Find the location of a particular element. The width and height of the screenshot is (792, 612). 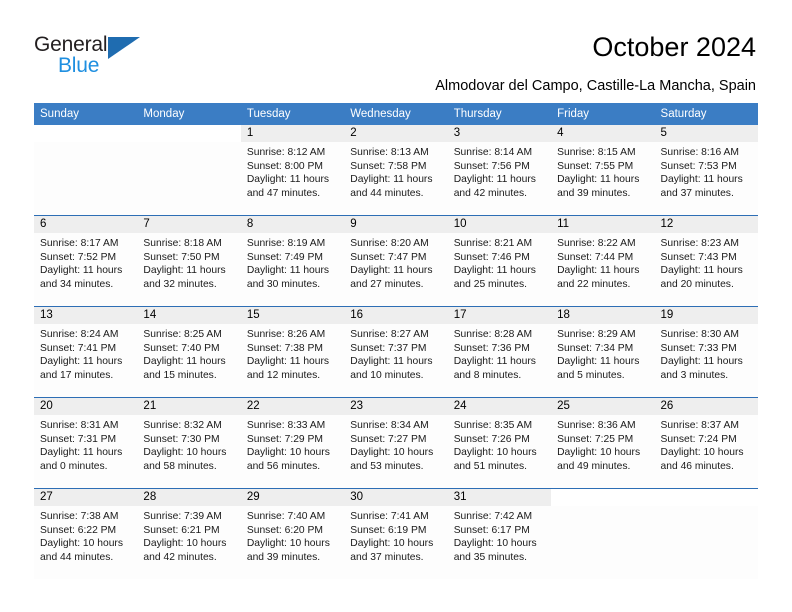

daylight-text-line2: and 58 minutes. is located at coordinates (180, 466).